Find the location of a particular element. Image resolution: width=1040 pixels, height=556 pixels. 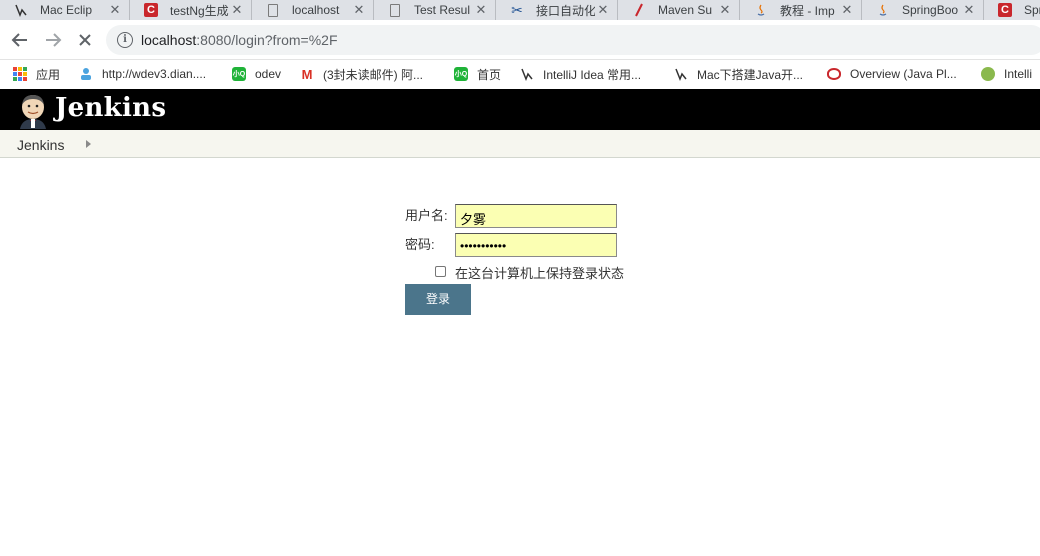

browser-tab: Mac Eclip ✕ is located at coordinates (65, 10).